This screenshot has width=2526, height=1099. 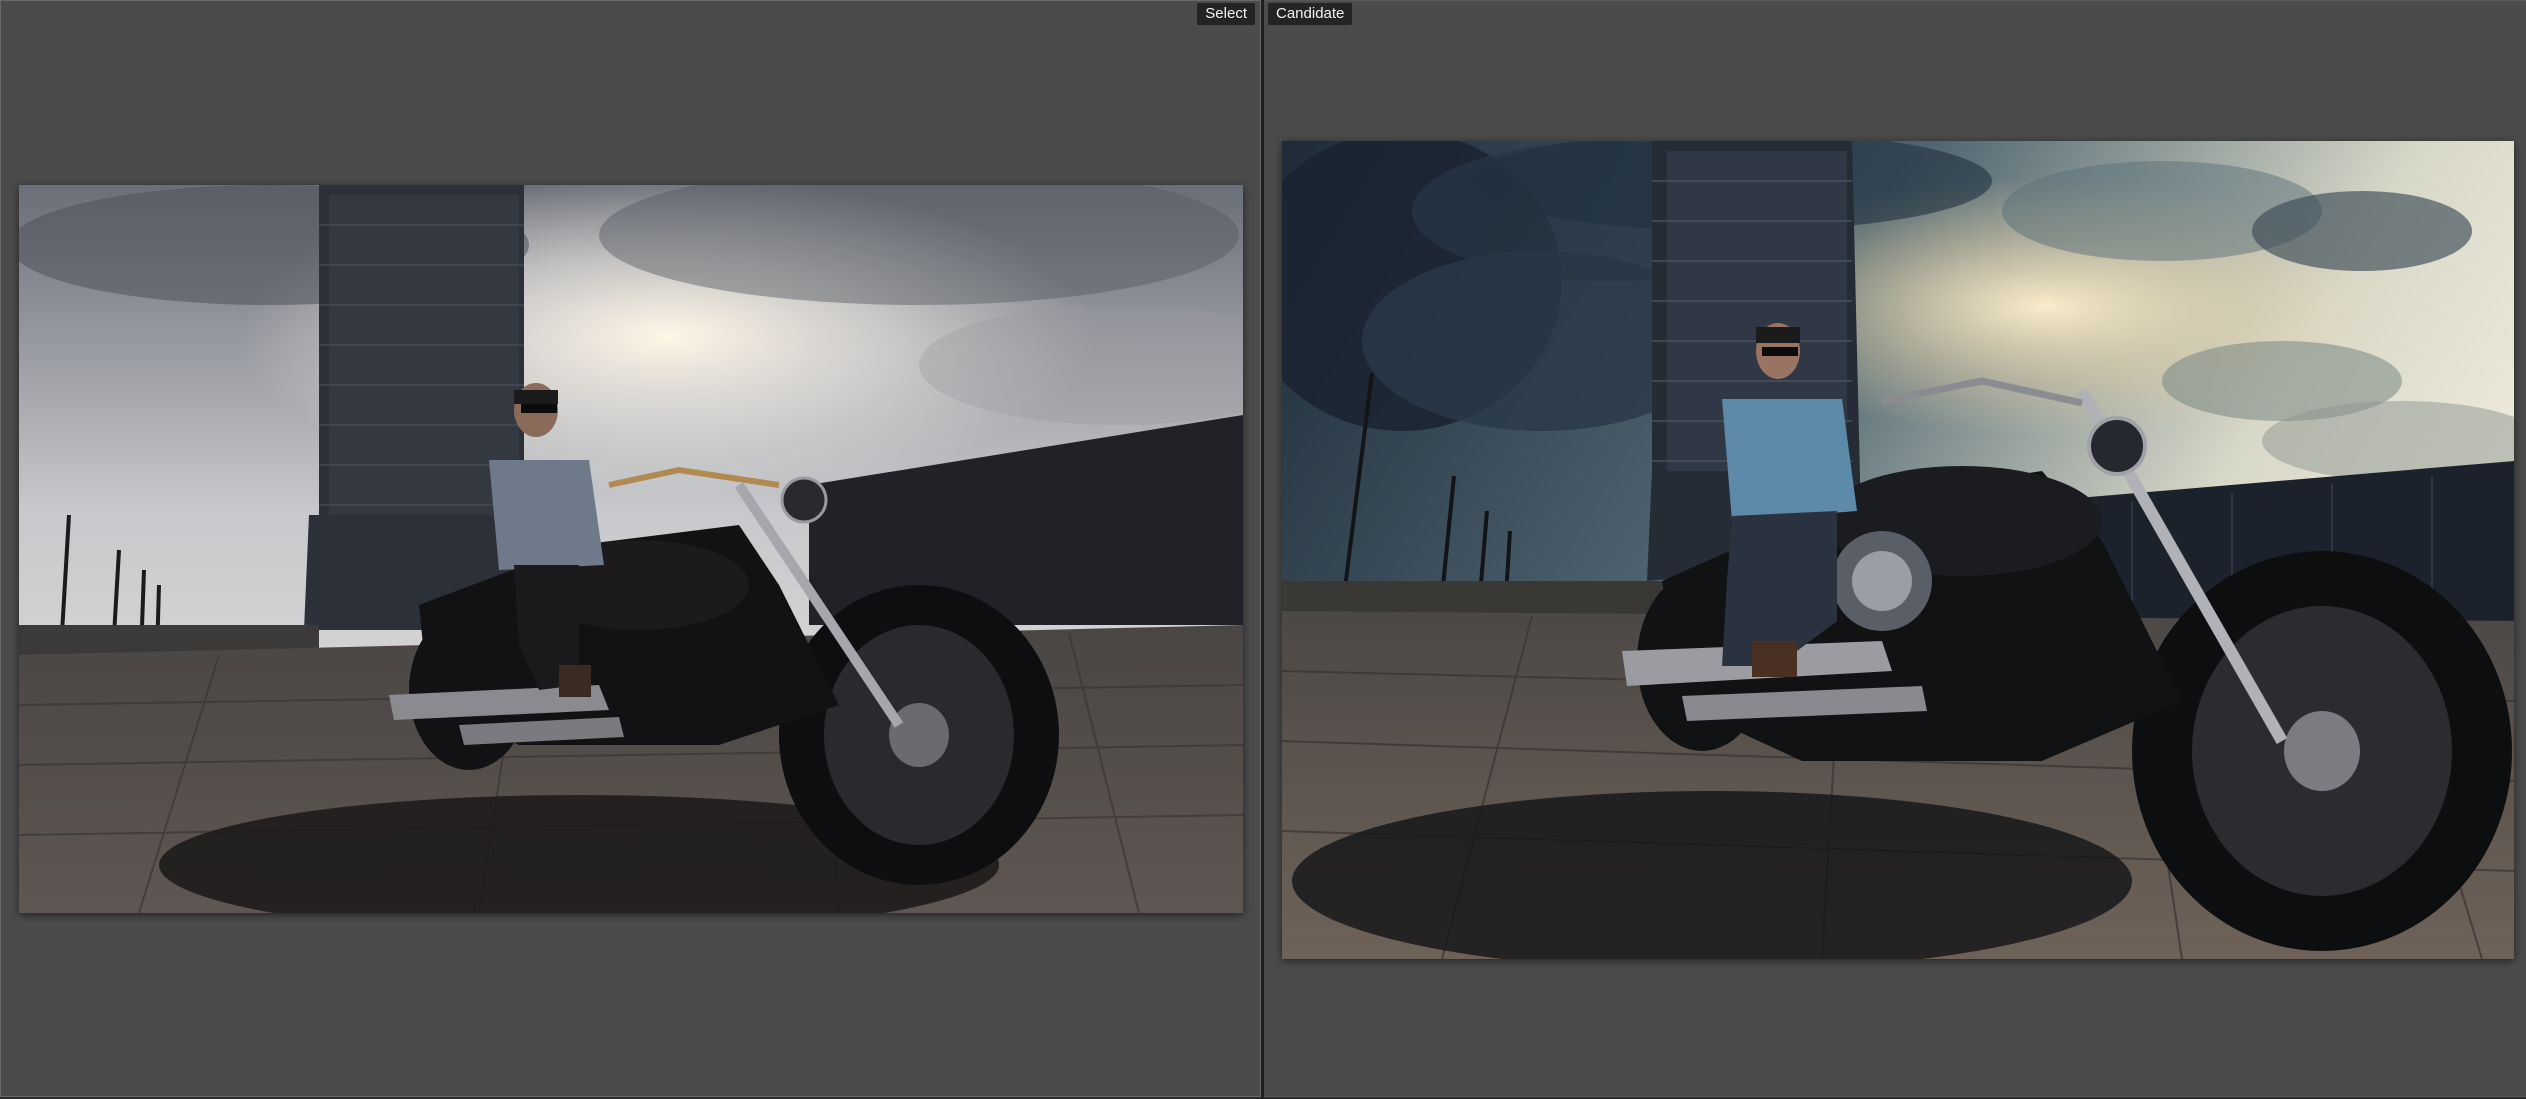 I want to click on select-label: Select, so click(x=1226, y=14).